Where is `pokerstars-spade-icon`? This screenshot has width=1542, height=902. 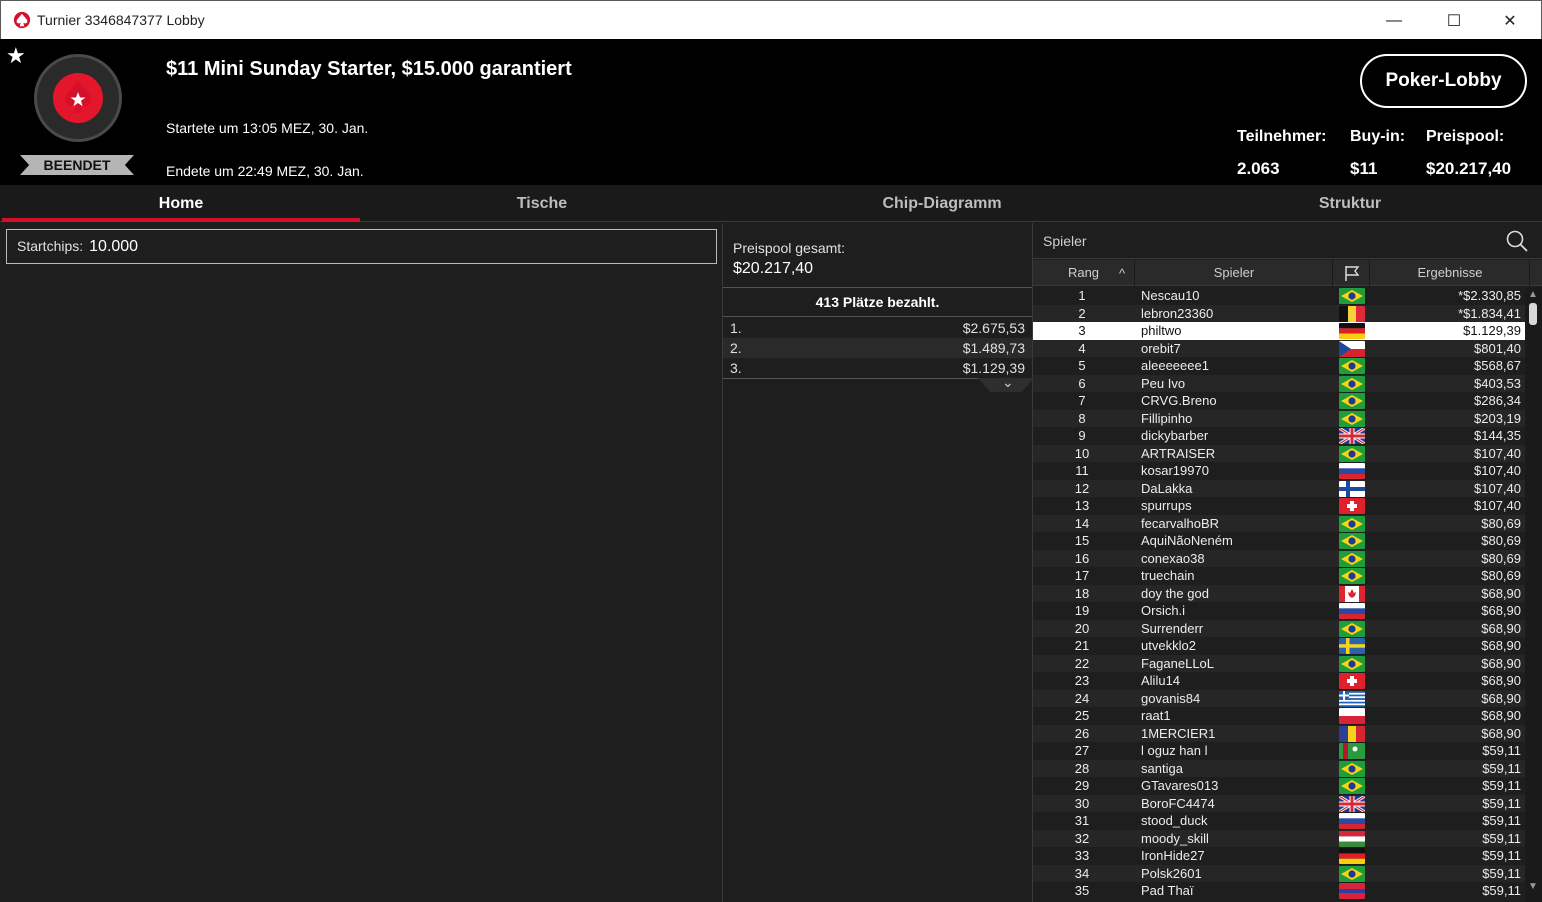 pokerstars-spade-icon is located at coordinates (22, 20).